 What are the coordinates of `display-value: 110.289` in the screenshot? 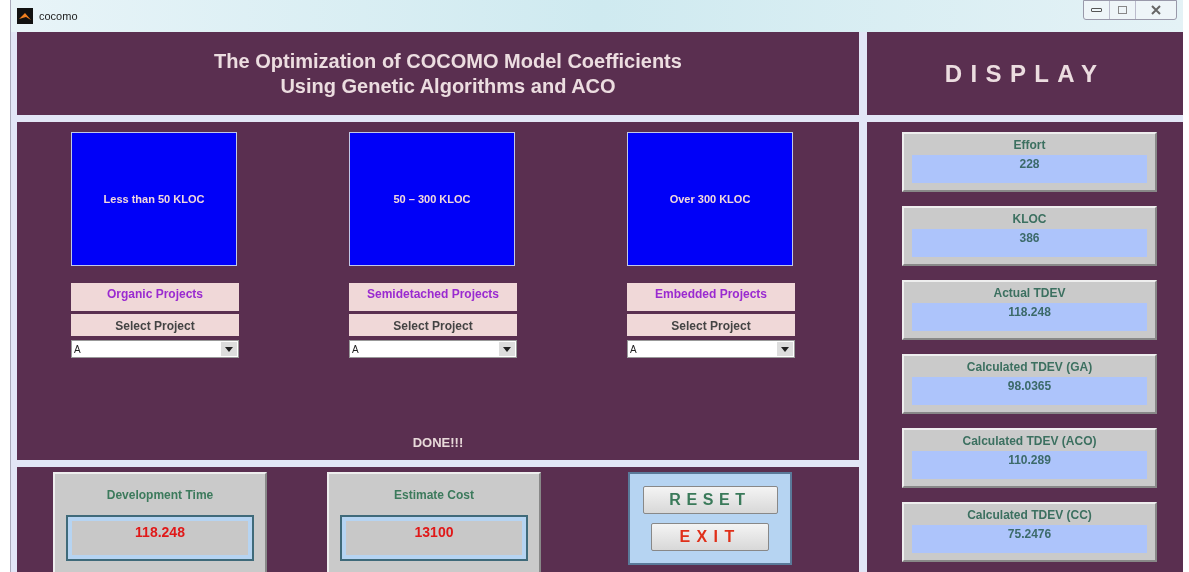 It's located at (1029, 465).